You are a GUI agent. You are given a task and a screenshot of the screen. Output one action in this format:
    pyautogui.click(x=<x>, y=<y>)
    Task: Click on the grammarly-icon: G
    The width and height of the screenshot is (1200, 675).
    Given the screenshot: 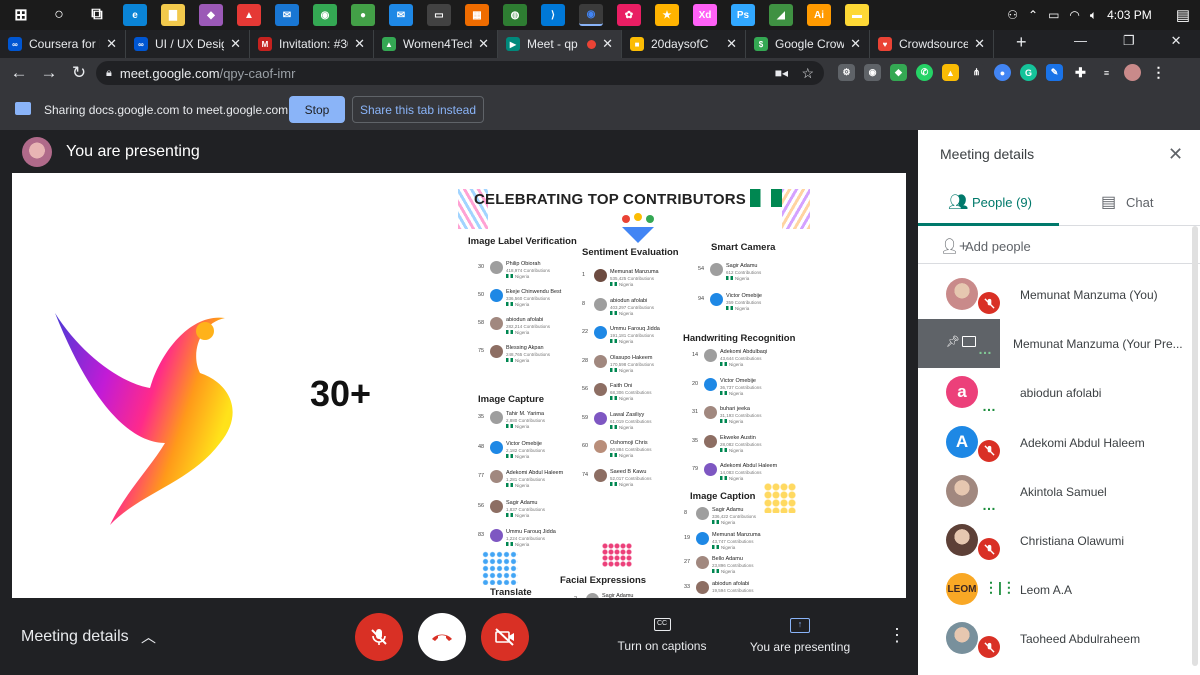 What is the action you would take?
    pyautogui.click(x=1028, y=72)
    